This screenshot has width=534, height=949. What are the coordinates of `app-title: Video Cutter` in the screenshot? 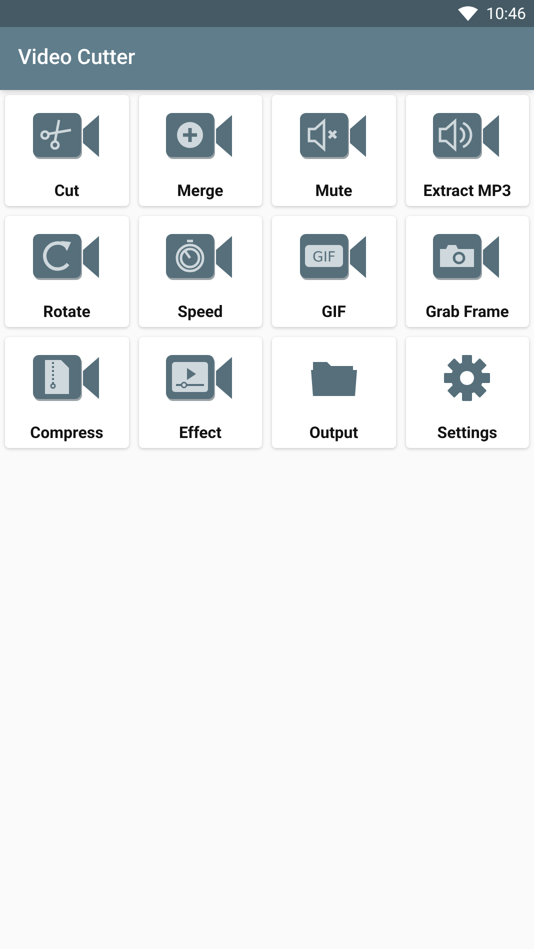 It's located at (77, 58).